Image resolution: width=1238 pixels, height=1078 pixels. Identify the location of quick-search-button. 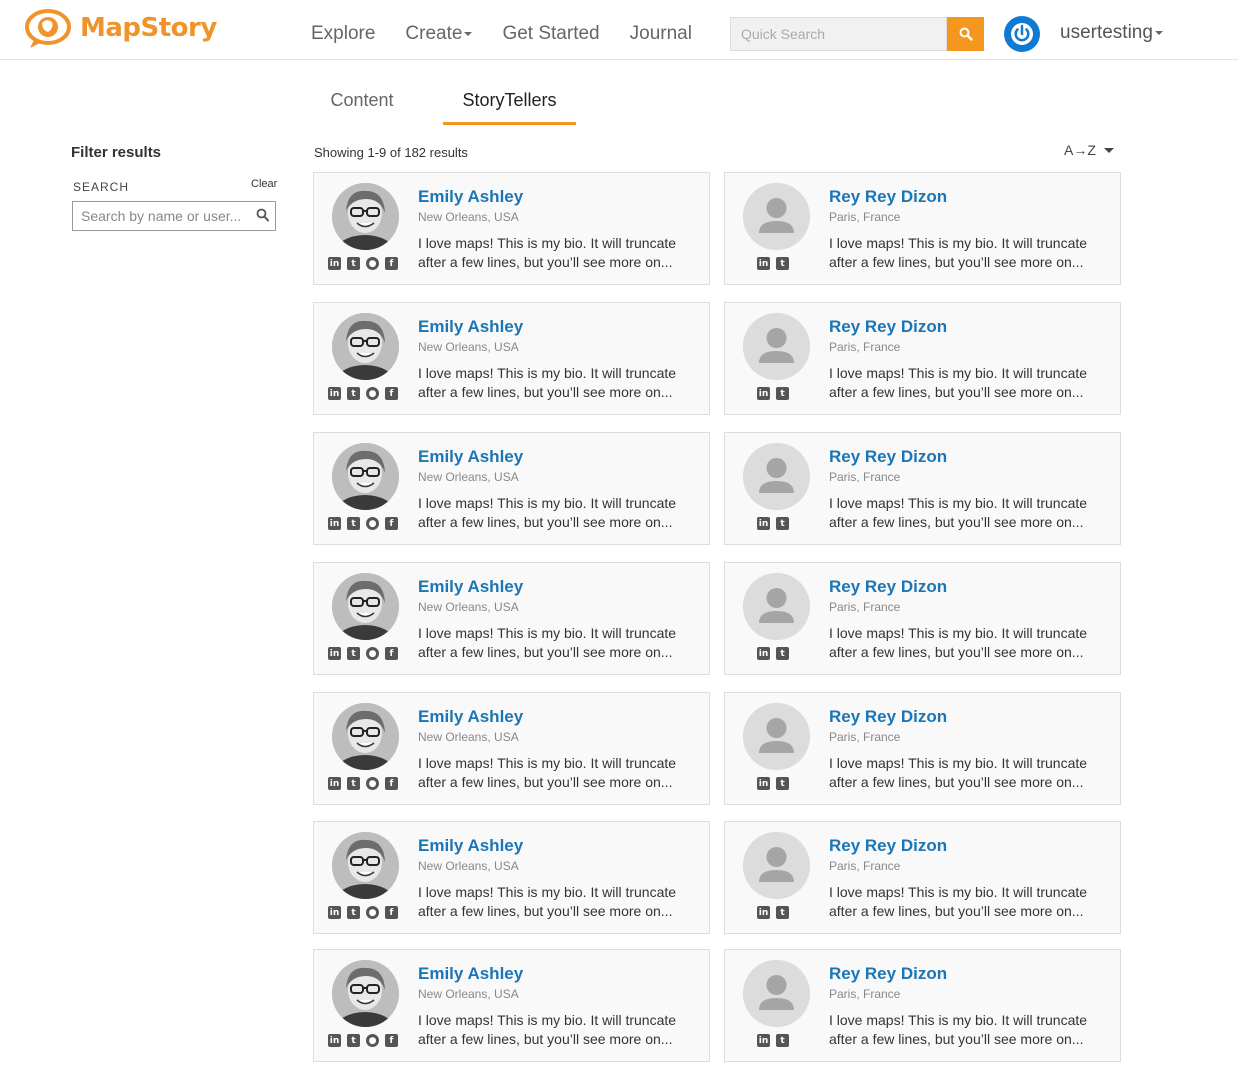
(965, 34).